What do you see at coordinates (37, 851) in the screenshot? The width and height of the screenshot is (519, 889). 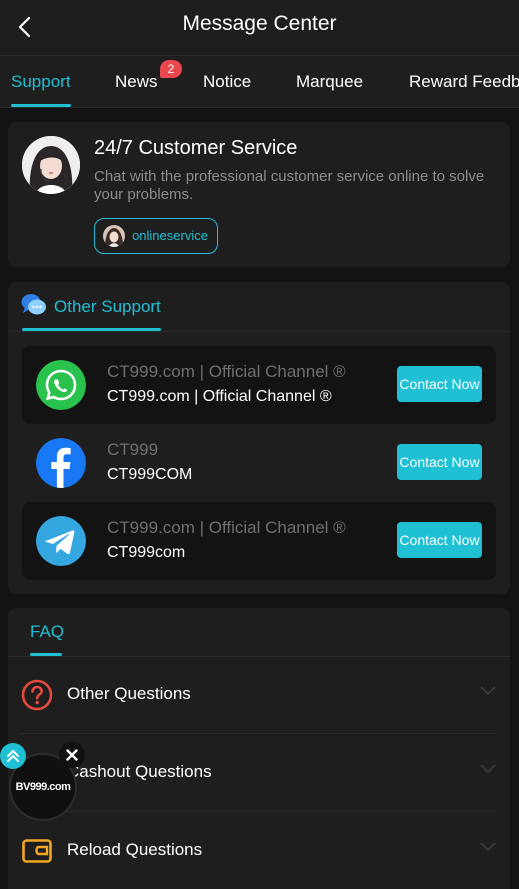 I see `wallet-icon` at bounding box center [37, 851].